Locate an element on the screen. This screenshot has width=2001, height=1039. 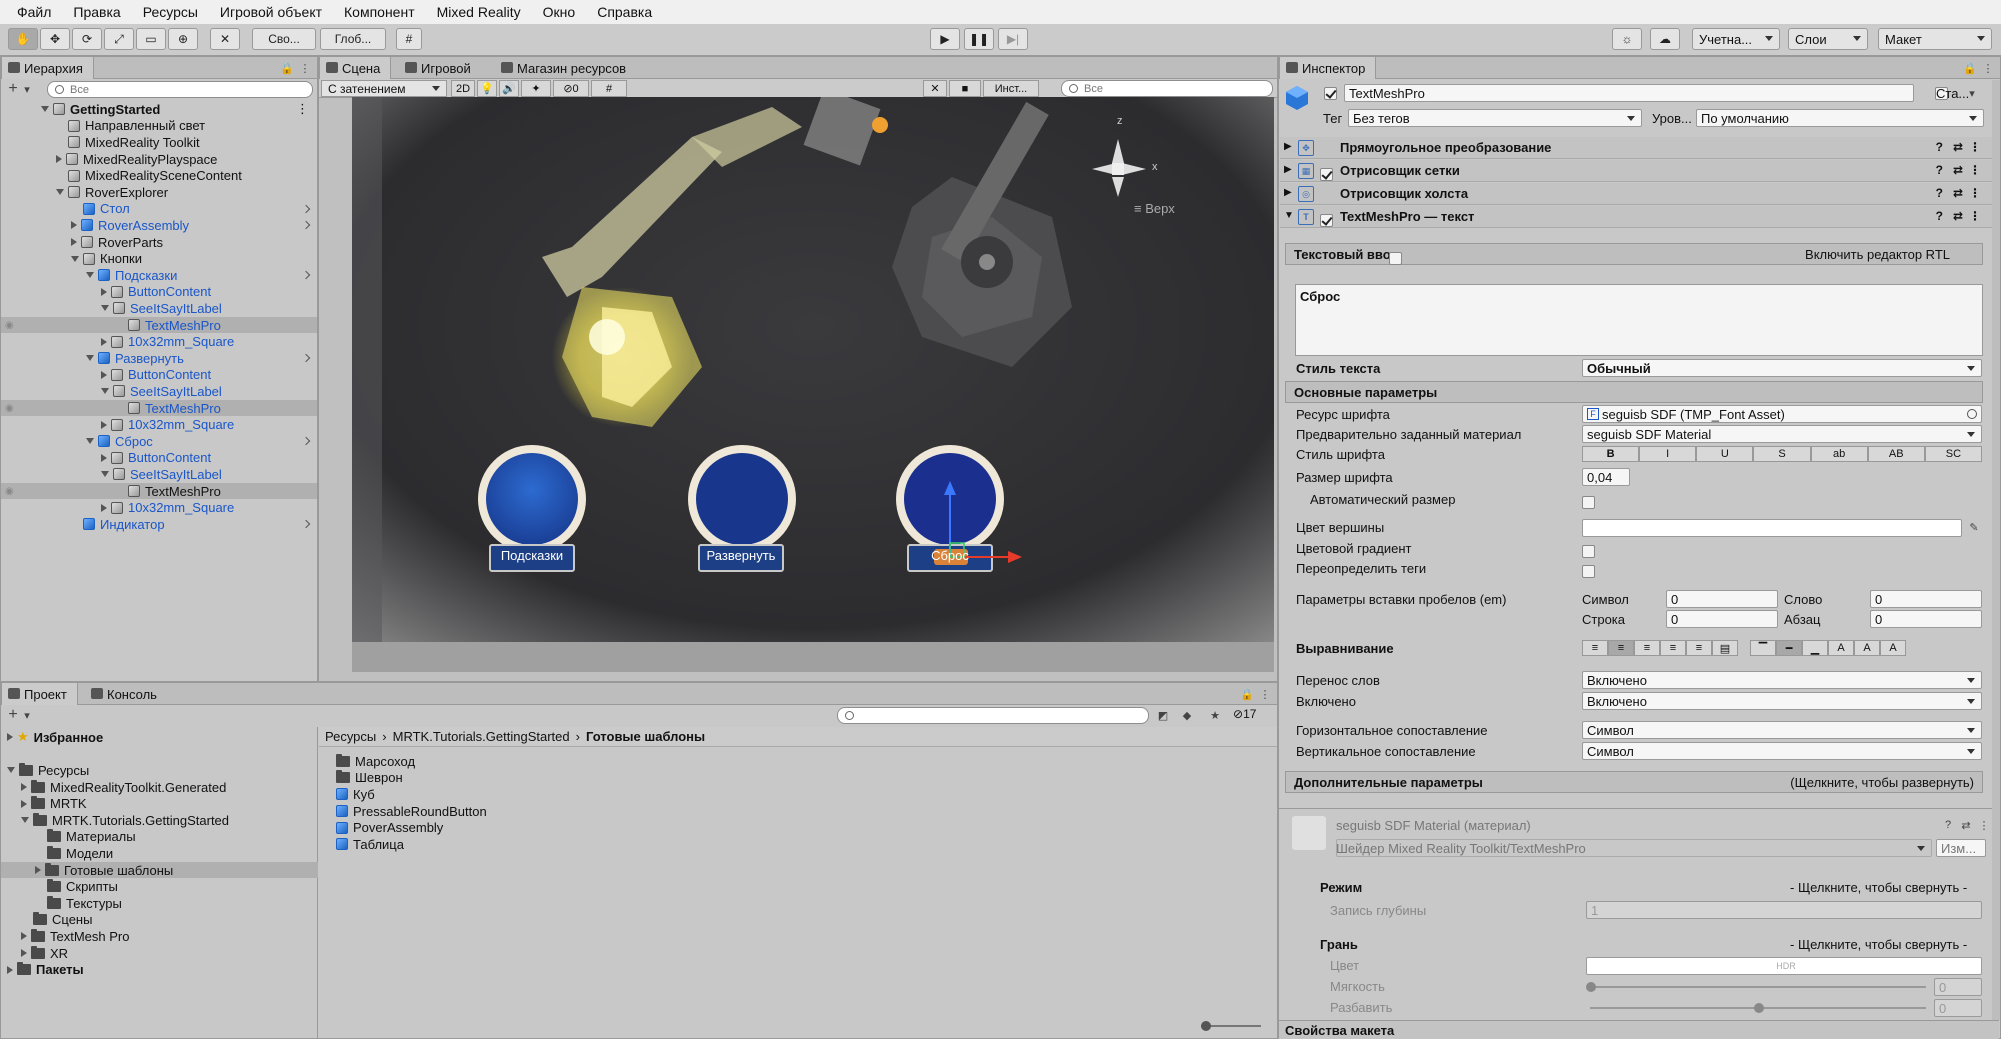
snap-button: # is located at coordinates (409, 39).